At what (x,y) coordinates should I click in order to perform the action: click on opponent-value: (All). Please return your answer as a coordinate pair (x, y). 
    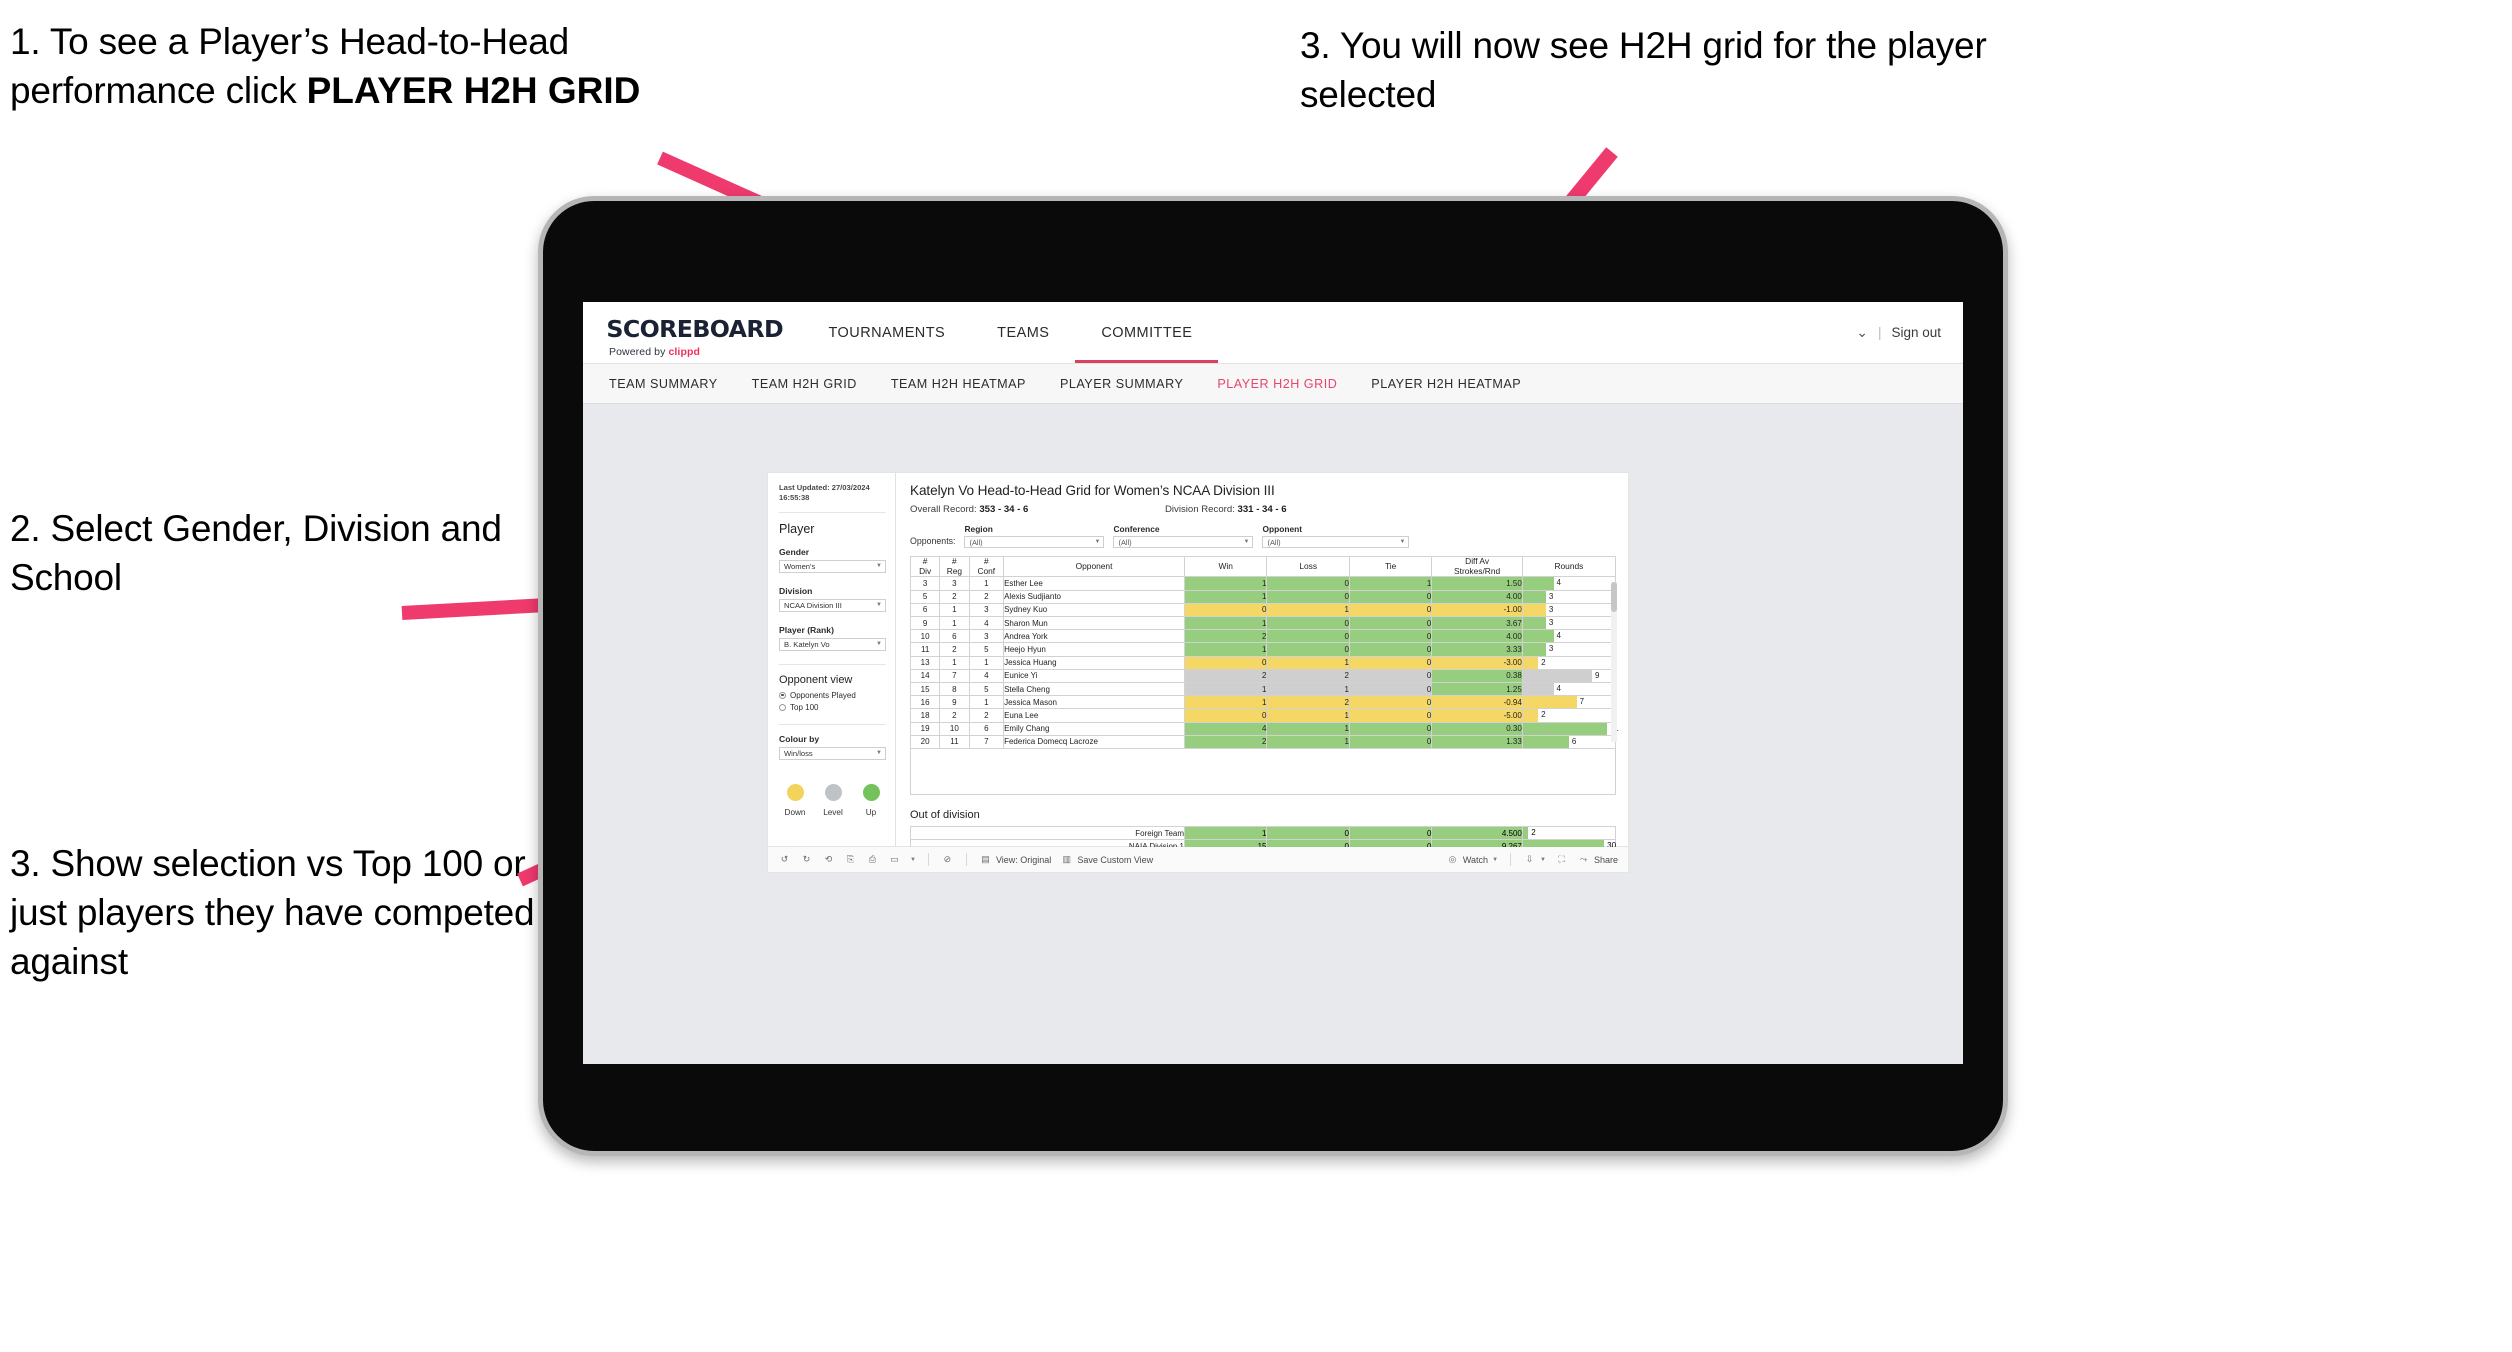
    Looking at the image, I should click on (1274, 542).